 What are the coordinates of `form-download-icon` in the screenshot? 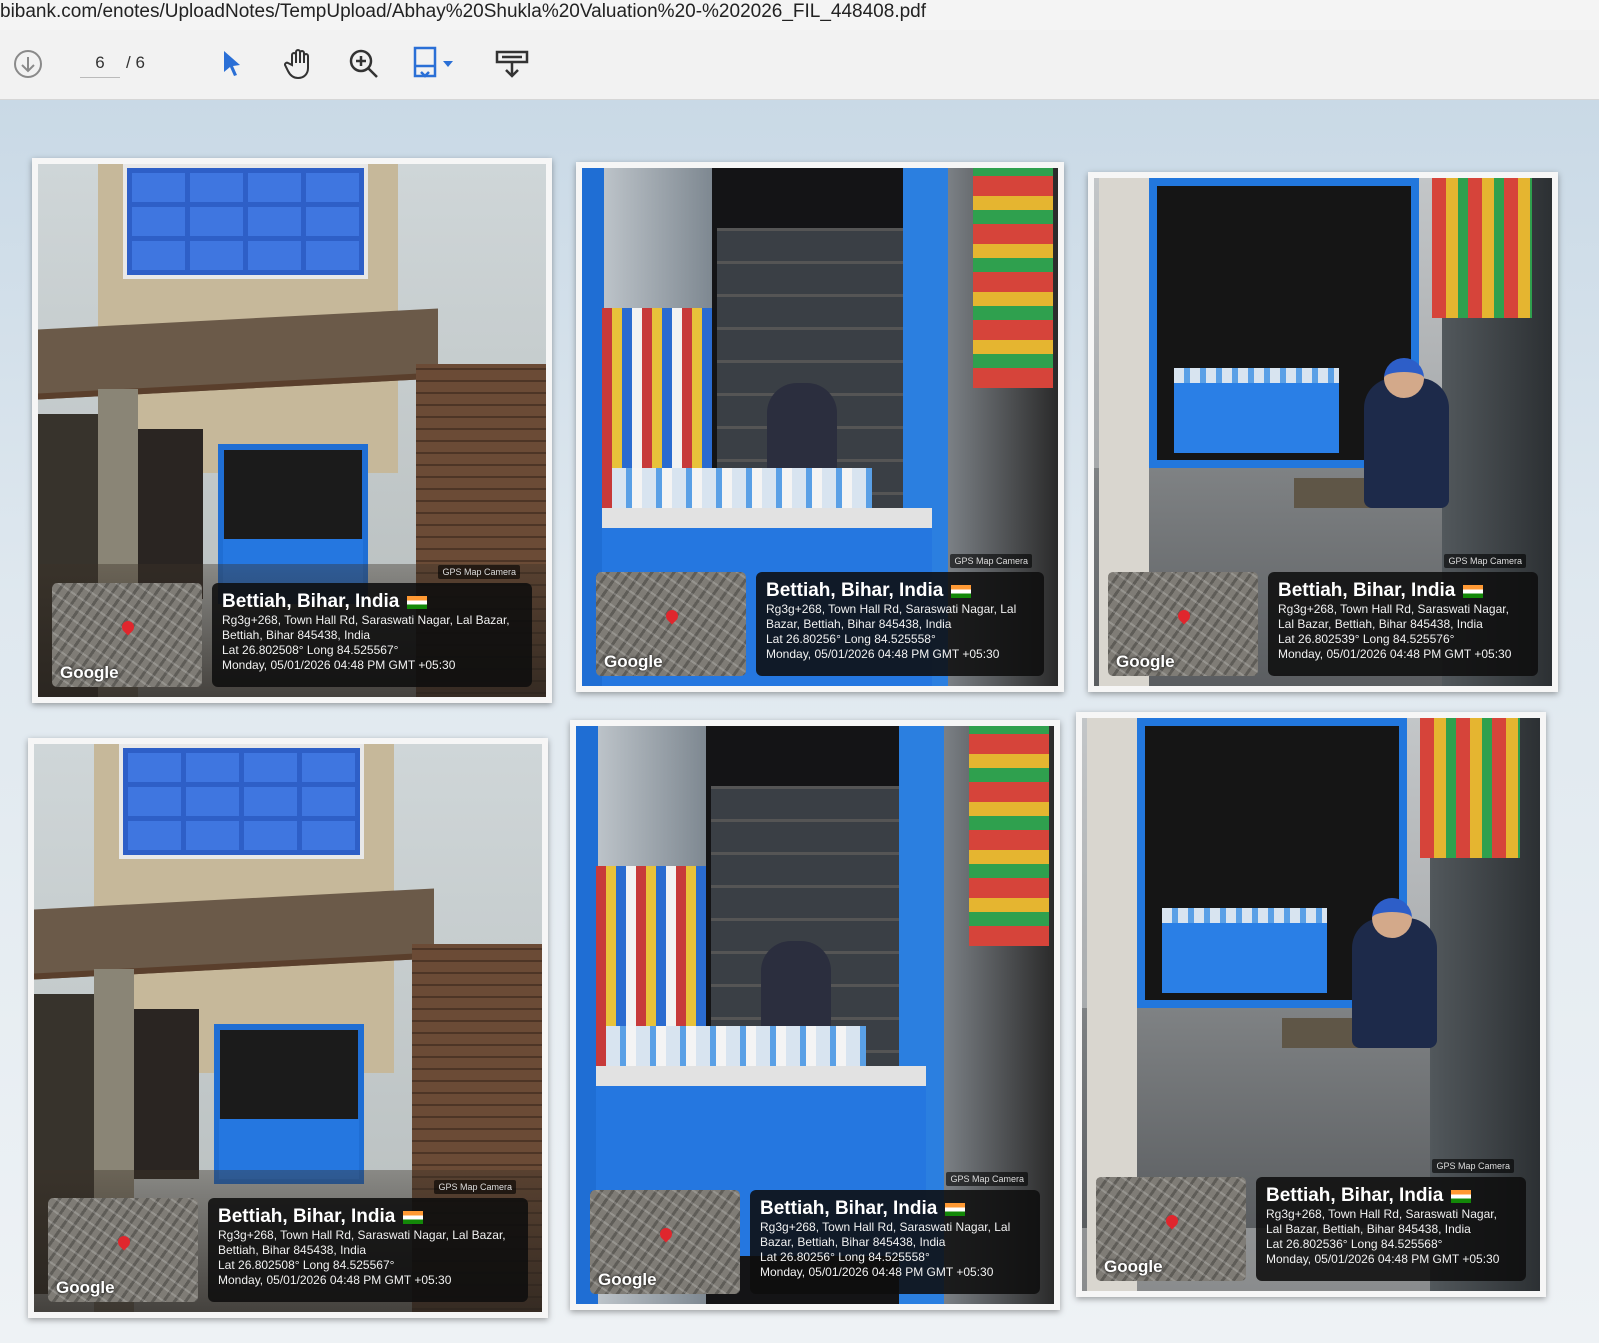 It's located at (512, 64).